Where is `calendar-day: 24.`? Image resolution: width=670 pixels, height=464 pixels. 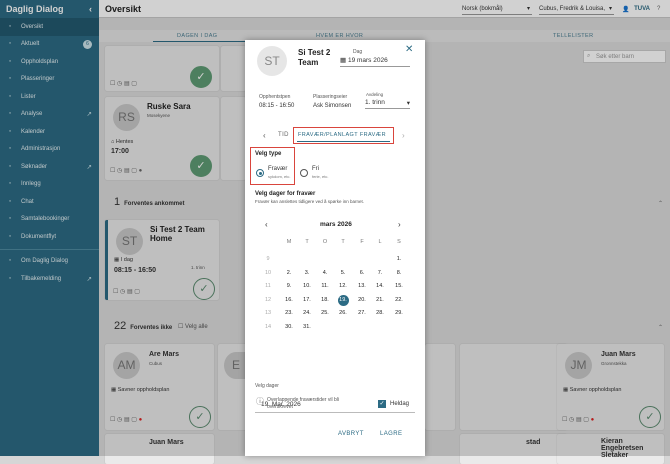 calendar-day: 24. is located at coordinates (307, 313).